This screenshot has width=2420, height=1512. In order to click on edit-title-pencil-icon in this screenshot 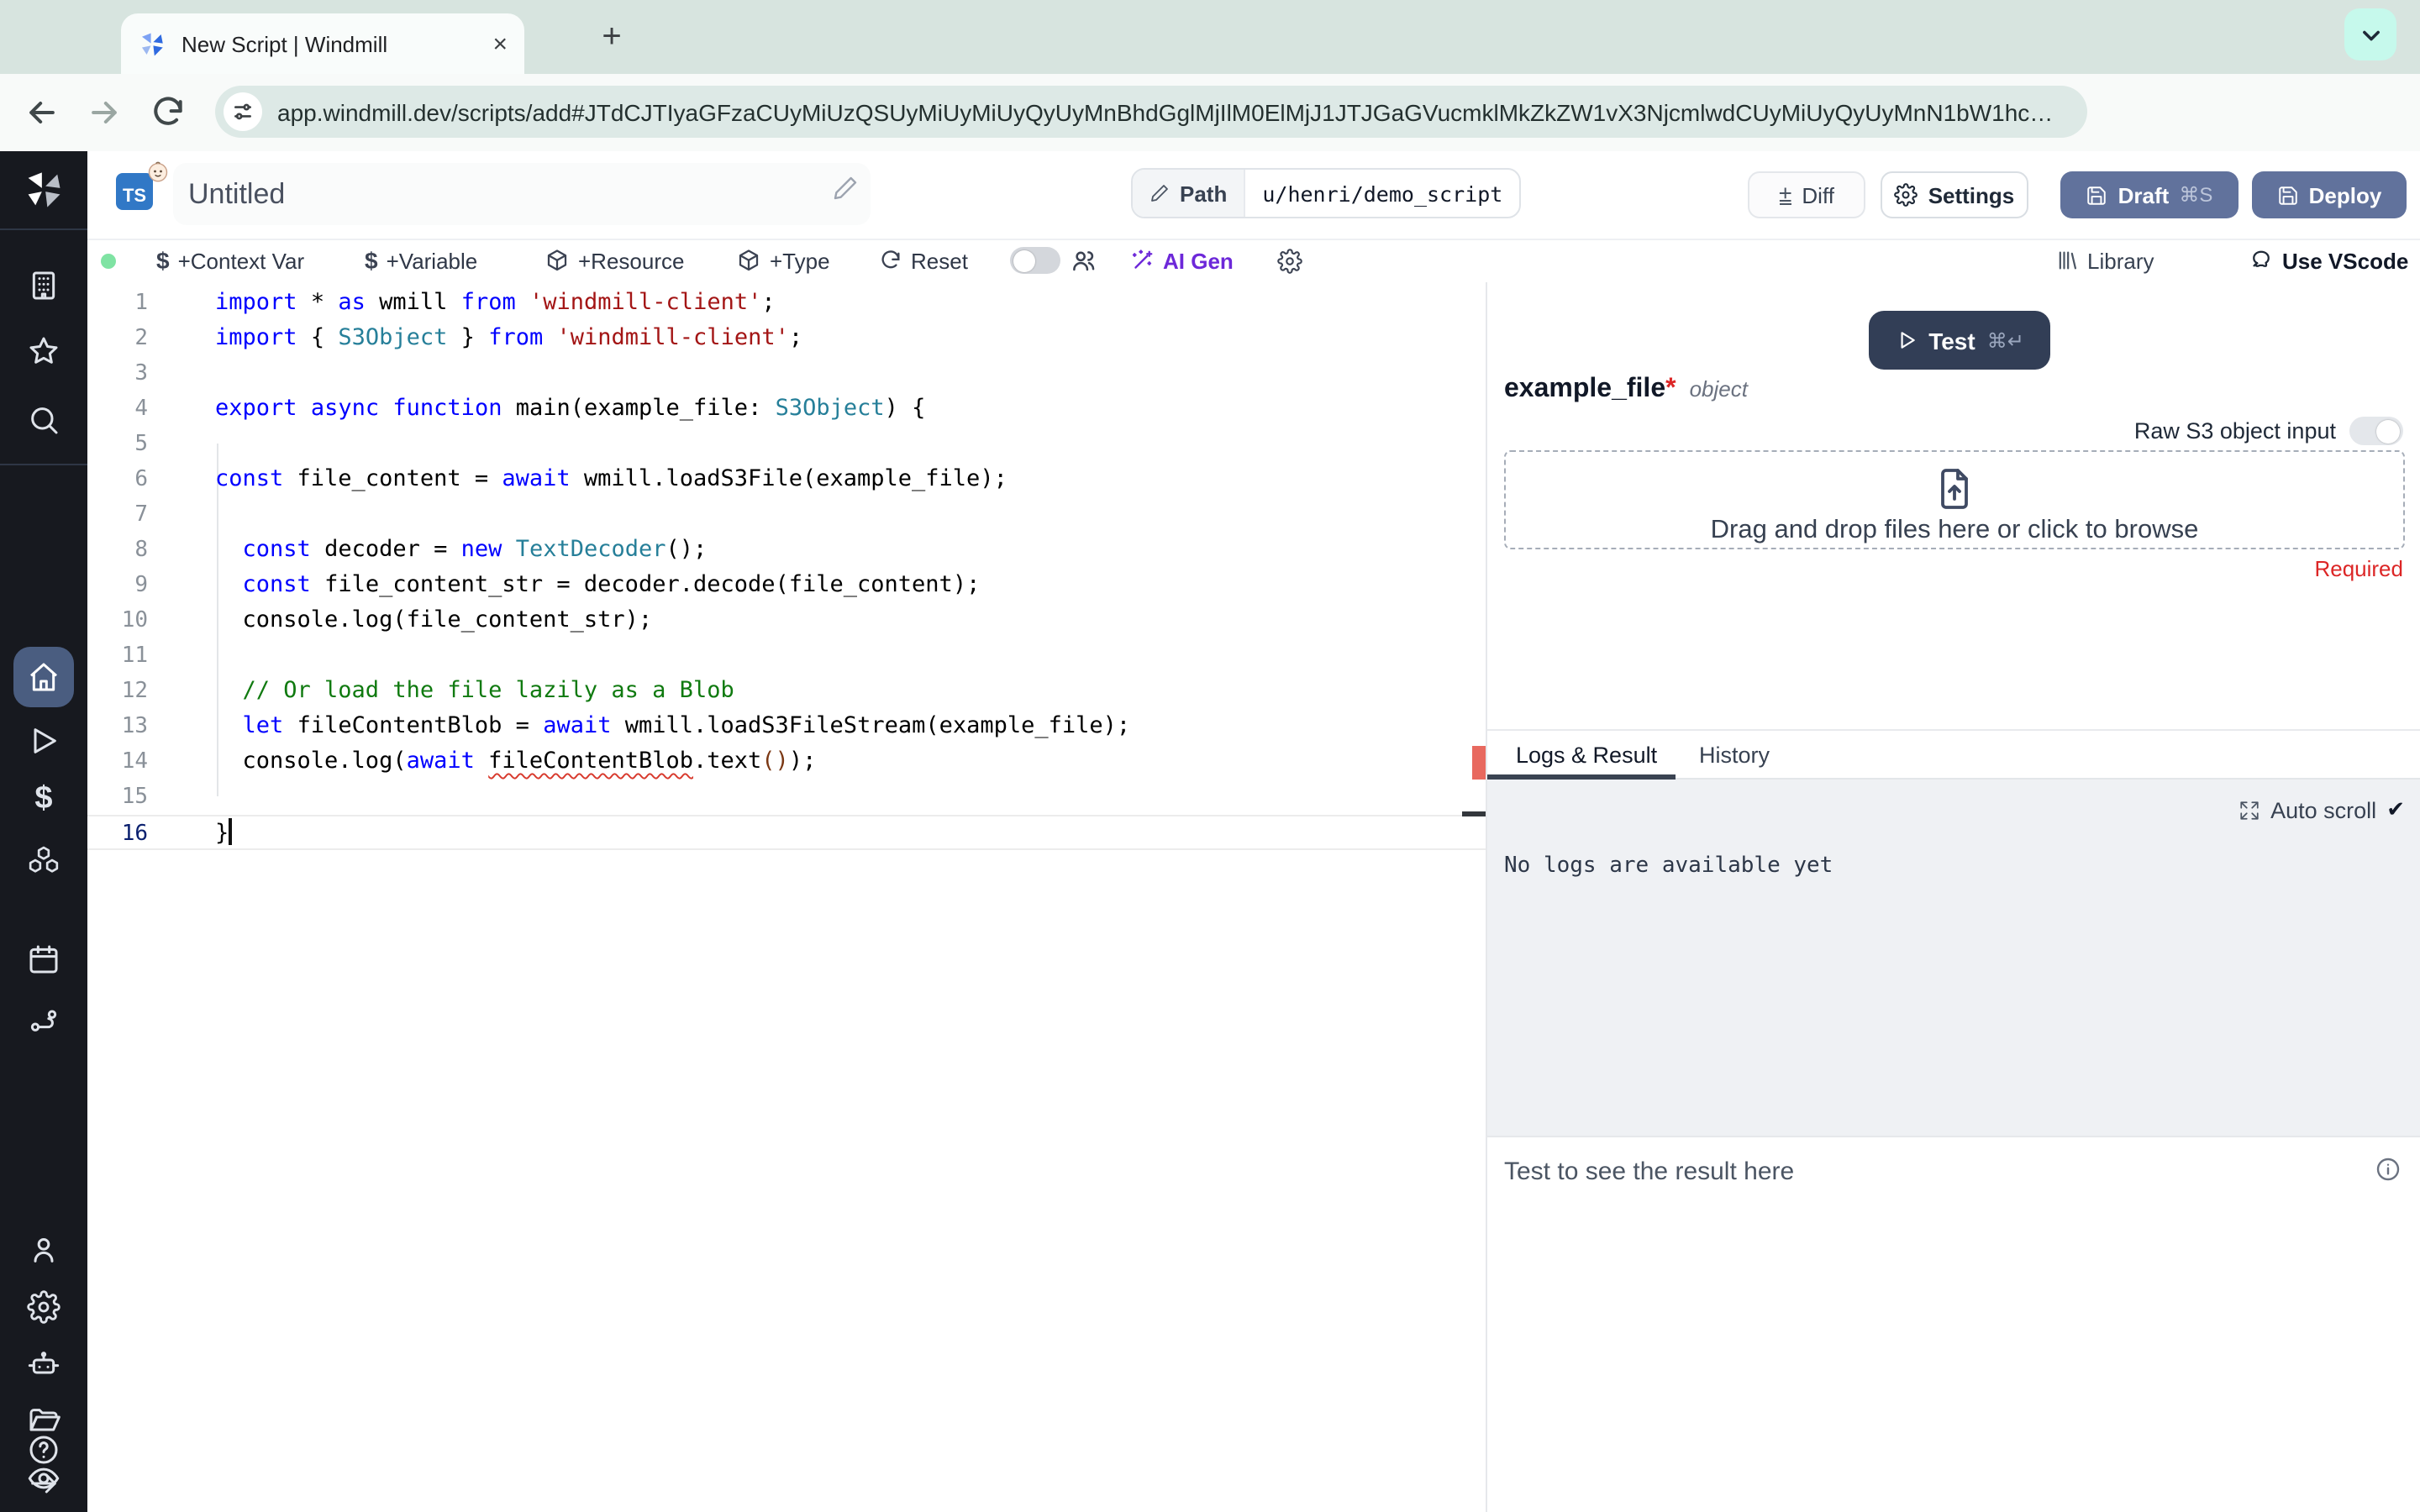, I will do `click(845, 188)`.